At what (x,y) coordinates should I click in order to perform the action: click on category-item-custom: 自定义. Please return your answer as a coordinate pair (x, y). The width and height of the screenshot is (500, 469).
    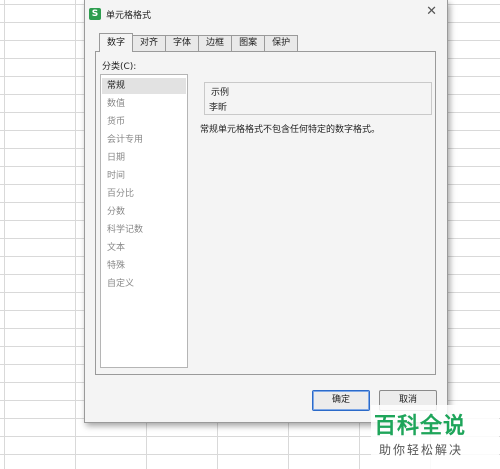
    Looking at the image, I should click on (144, 284).